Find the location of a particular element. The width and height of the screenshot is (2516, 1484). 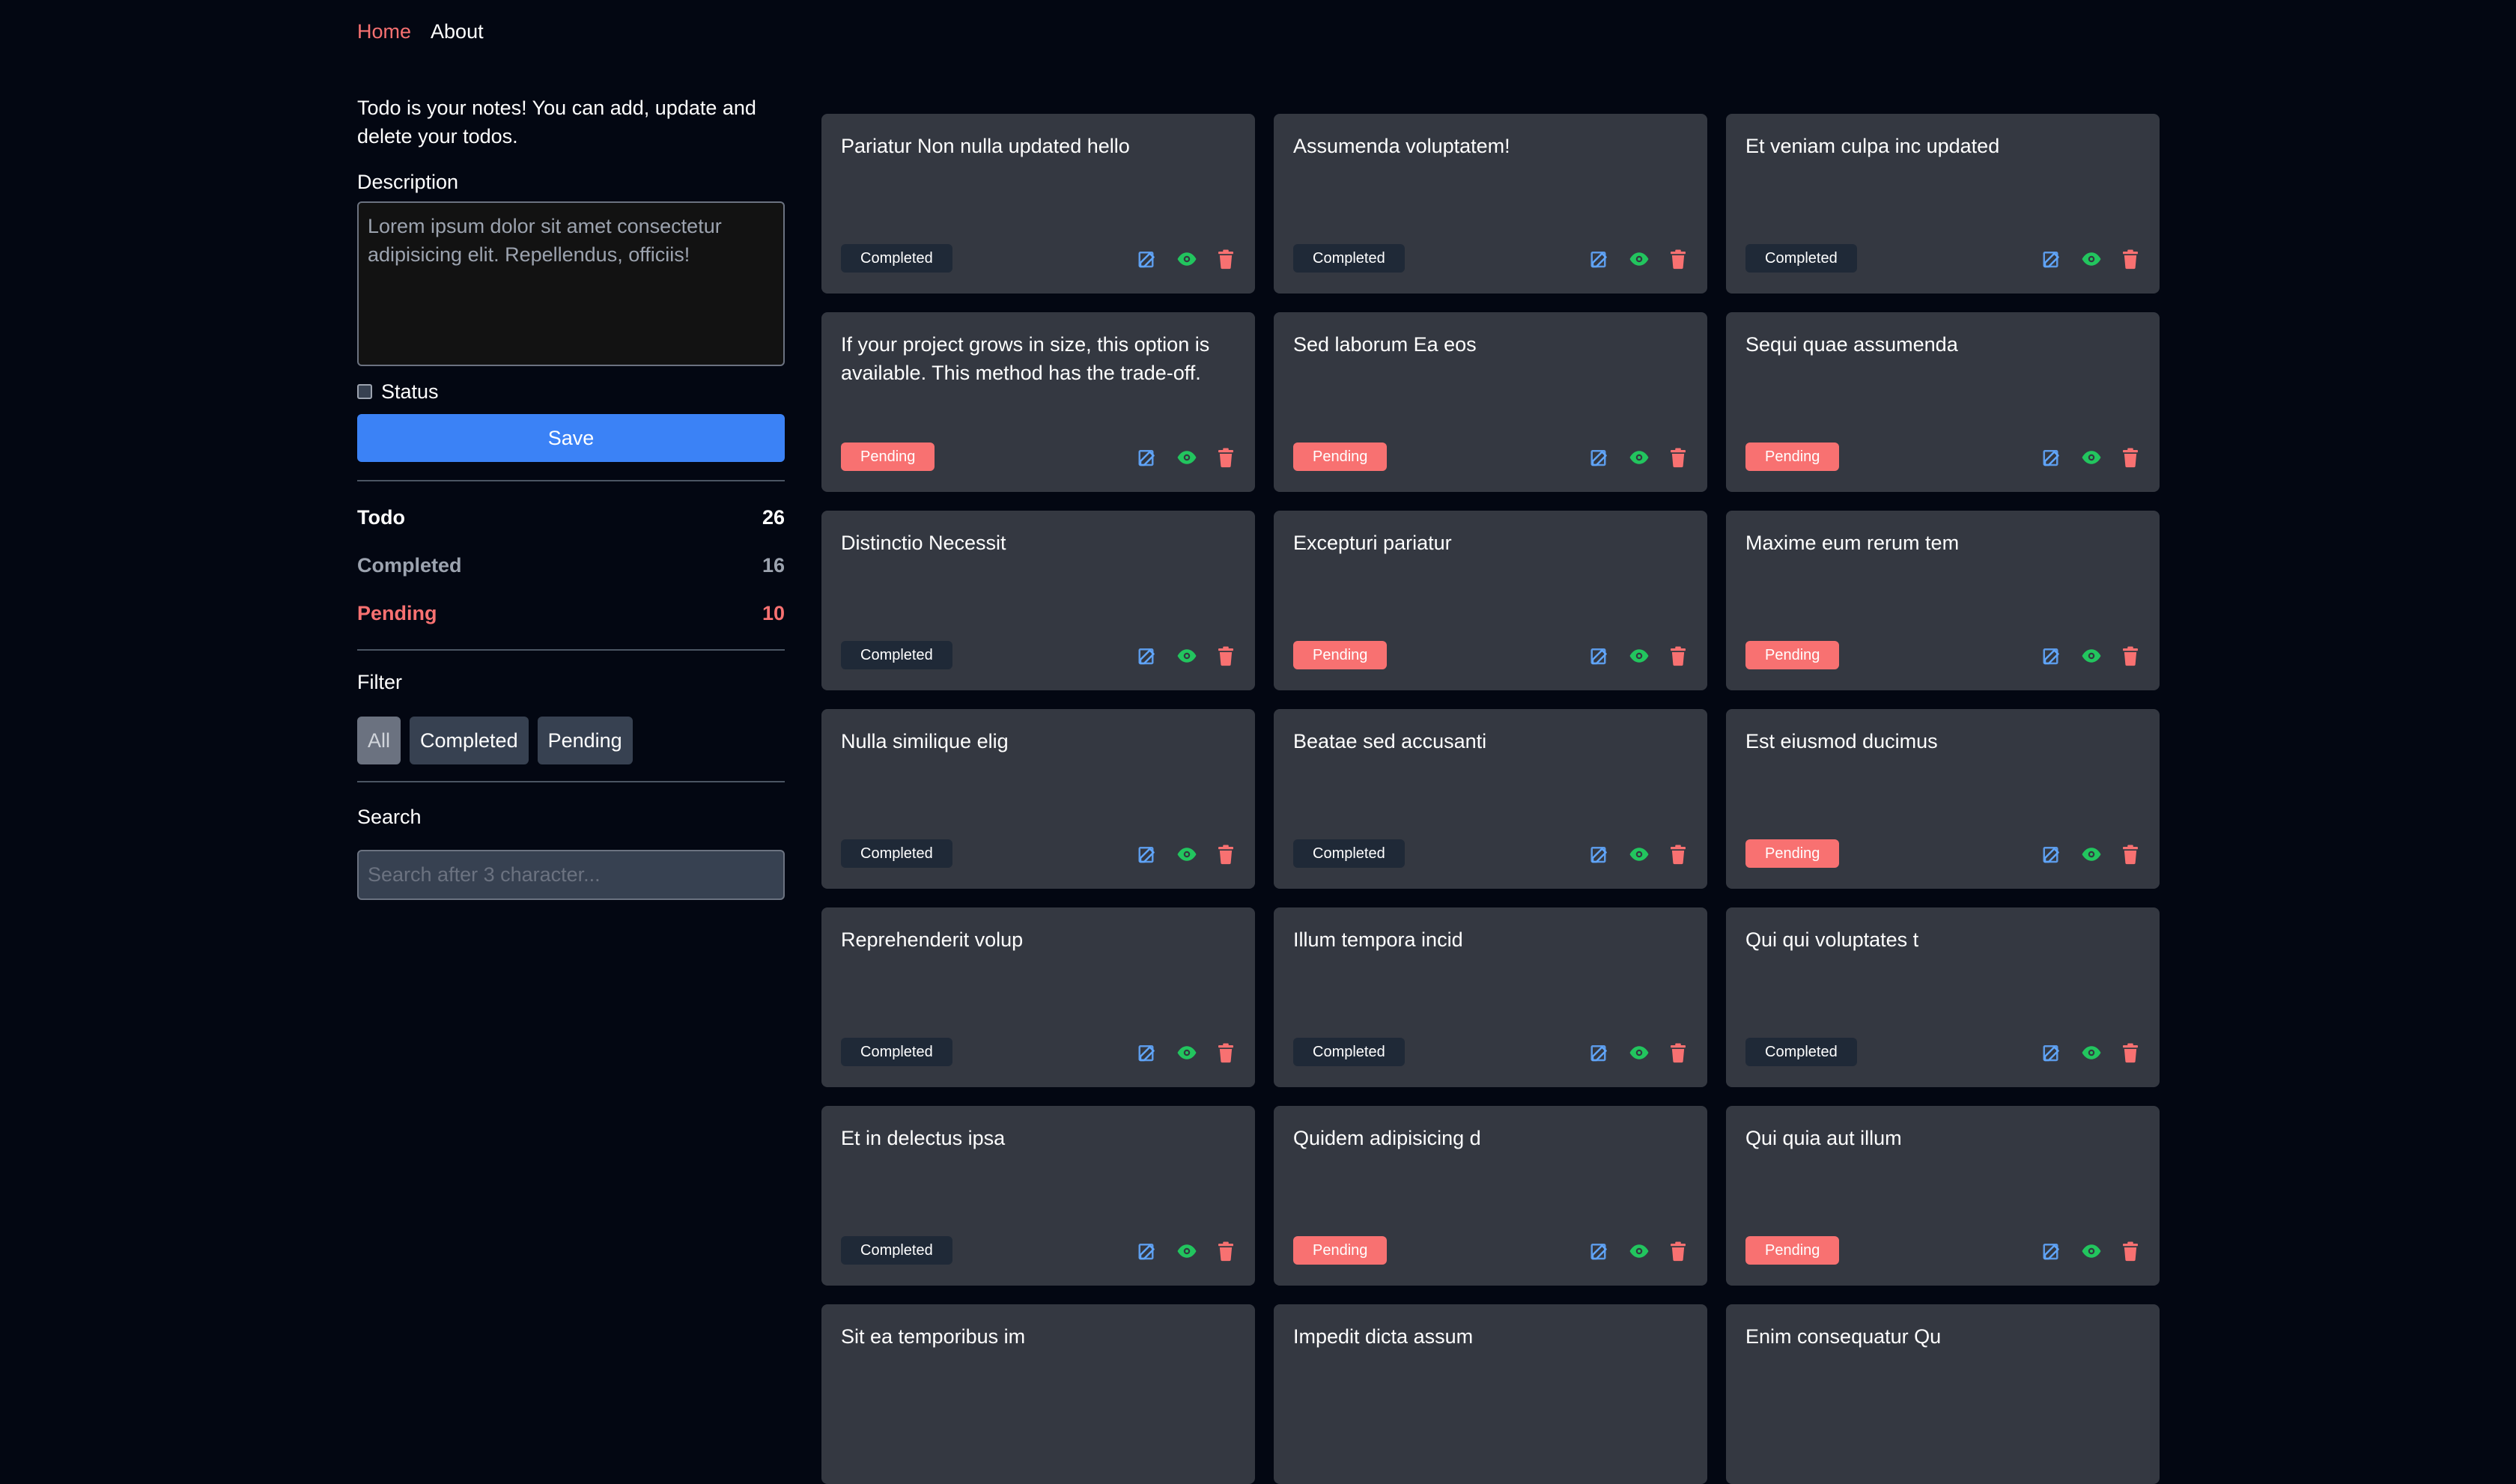

todo-title: Beatae sed accusanti is located at coordinates (1390, 741).